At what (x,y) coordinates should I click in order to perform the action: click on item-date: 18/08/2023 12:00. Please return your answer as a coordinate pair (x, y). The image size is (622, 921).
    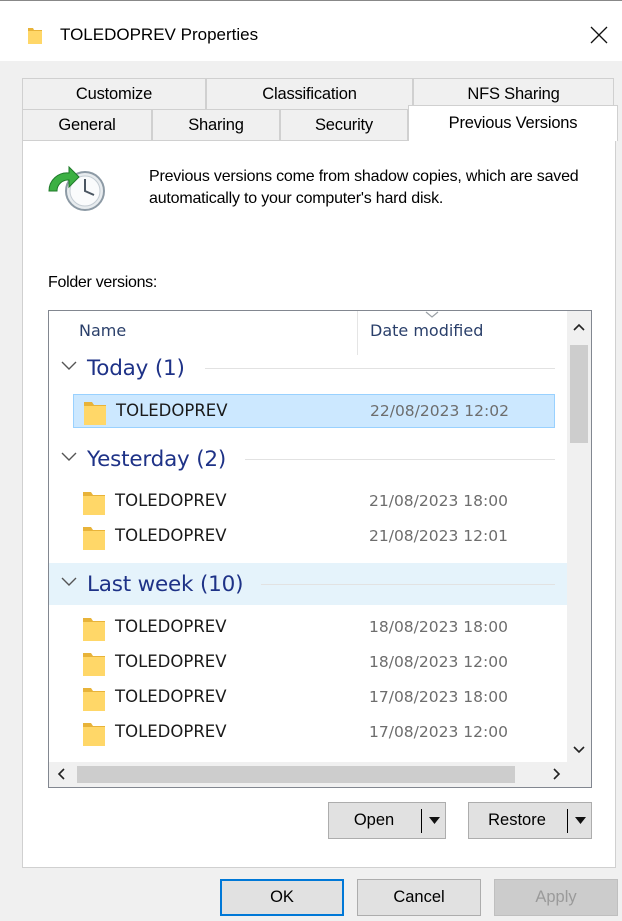
    Looking at the image, I should click on (438, 662).